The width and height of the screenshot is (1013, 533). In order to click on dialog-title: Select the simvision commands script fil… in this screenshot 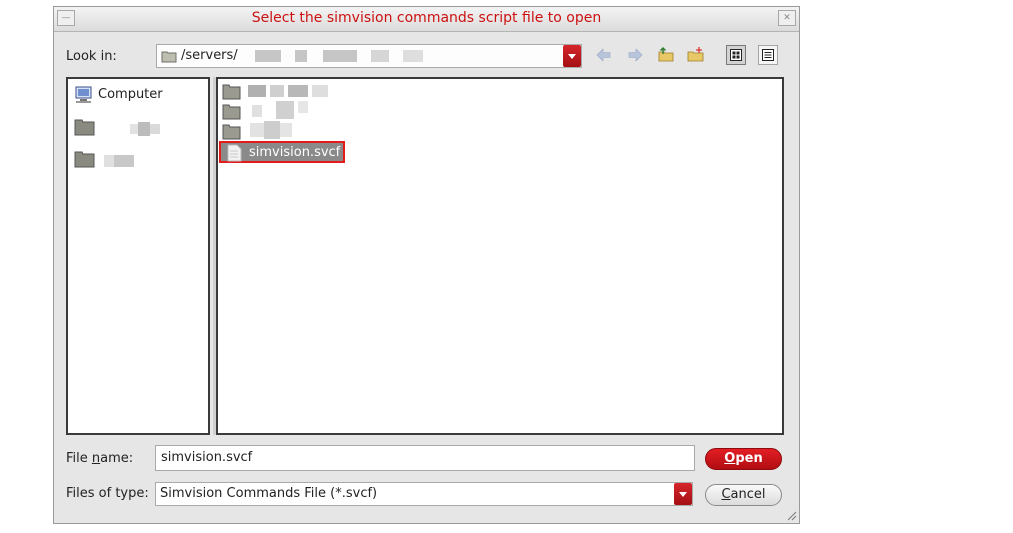, I will do `click(426, 18)`.